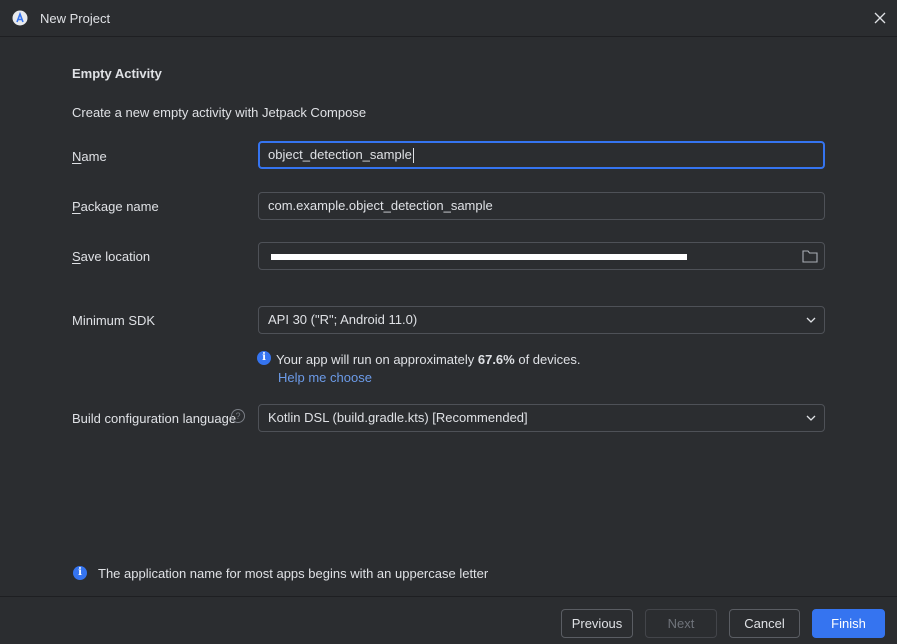  What do you see at coordinates (448, 620) in the screenshot?
I see `dialog-footer: Previous Next Cancel Finish` at bounding box center [448, 620].